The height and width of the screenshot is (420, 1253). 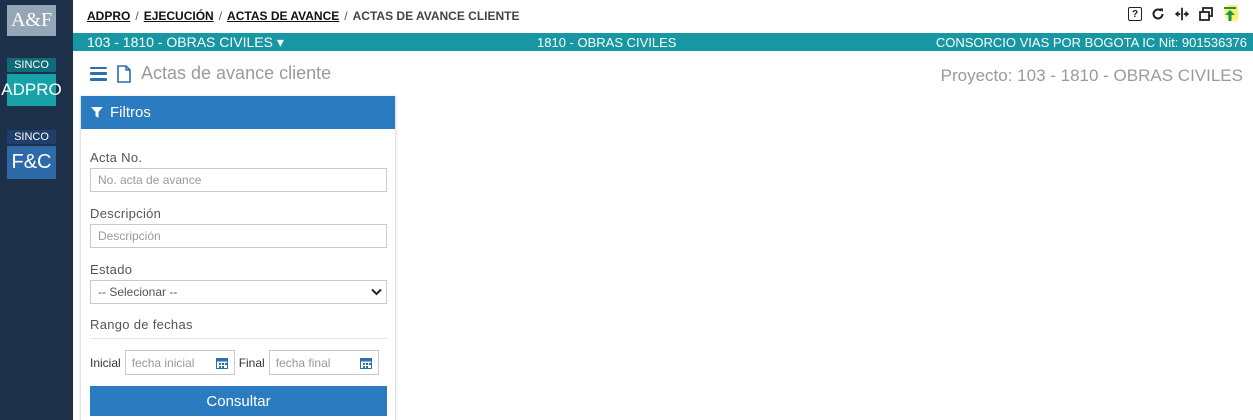 What do you see at coordinates (1206, 14) in the screenshot?
I see `window-restore-icon` at bounding box center [1206, 14].